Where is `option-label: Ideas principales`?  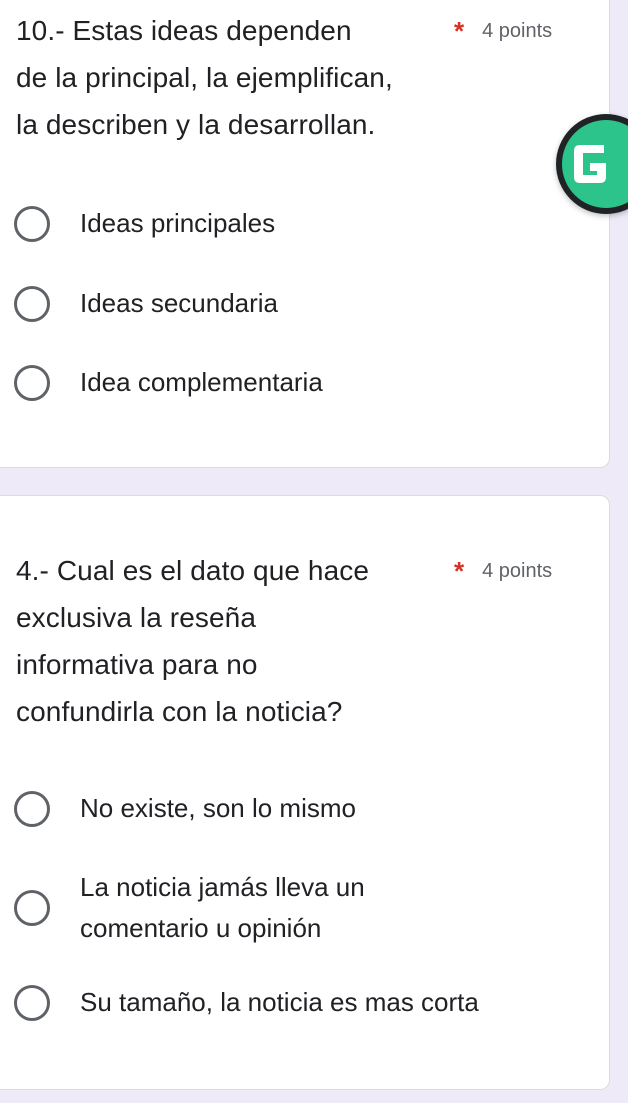
option-label: Ideas principales is located at coordinates (178, 223).